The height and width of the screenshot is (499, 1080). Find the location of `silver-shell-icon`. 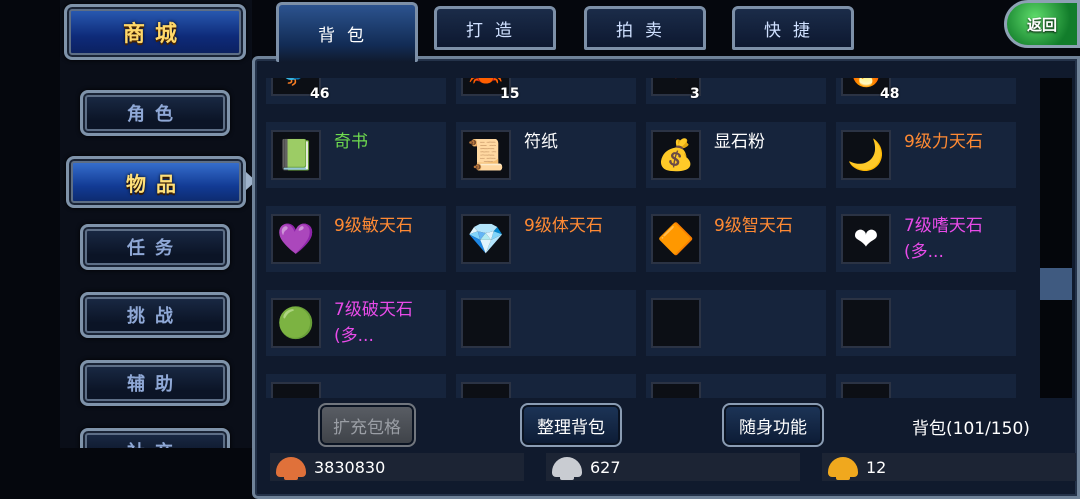

silver-shell-icon is located at coordinates (567, 468).